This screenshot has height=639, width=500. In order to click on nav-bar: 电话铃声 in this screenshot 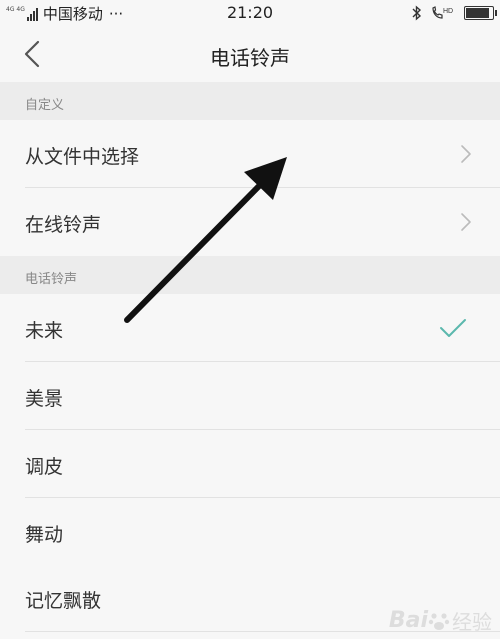, I will do `click(250, 55)`.